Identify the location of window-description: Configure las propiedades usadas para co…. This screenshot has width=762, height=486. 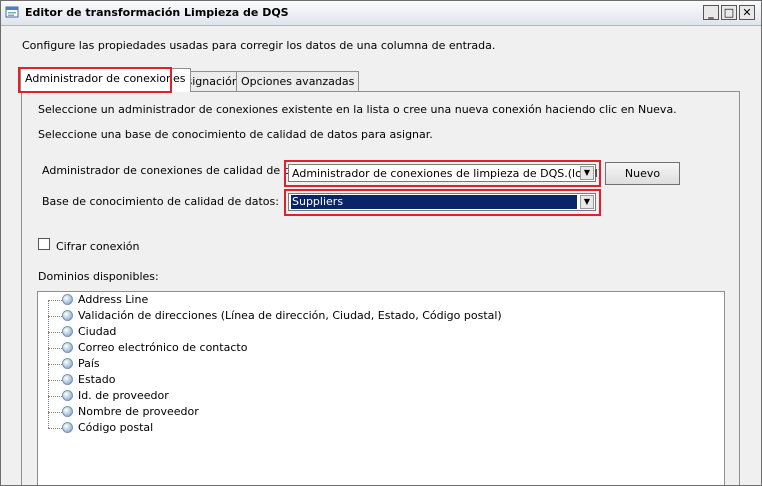
(259, 45).